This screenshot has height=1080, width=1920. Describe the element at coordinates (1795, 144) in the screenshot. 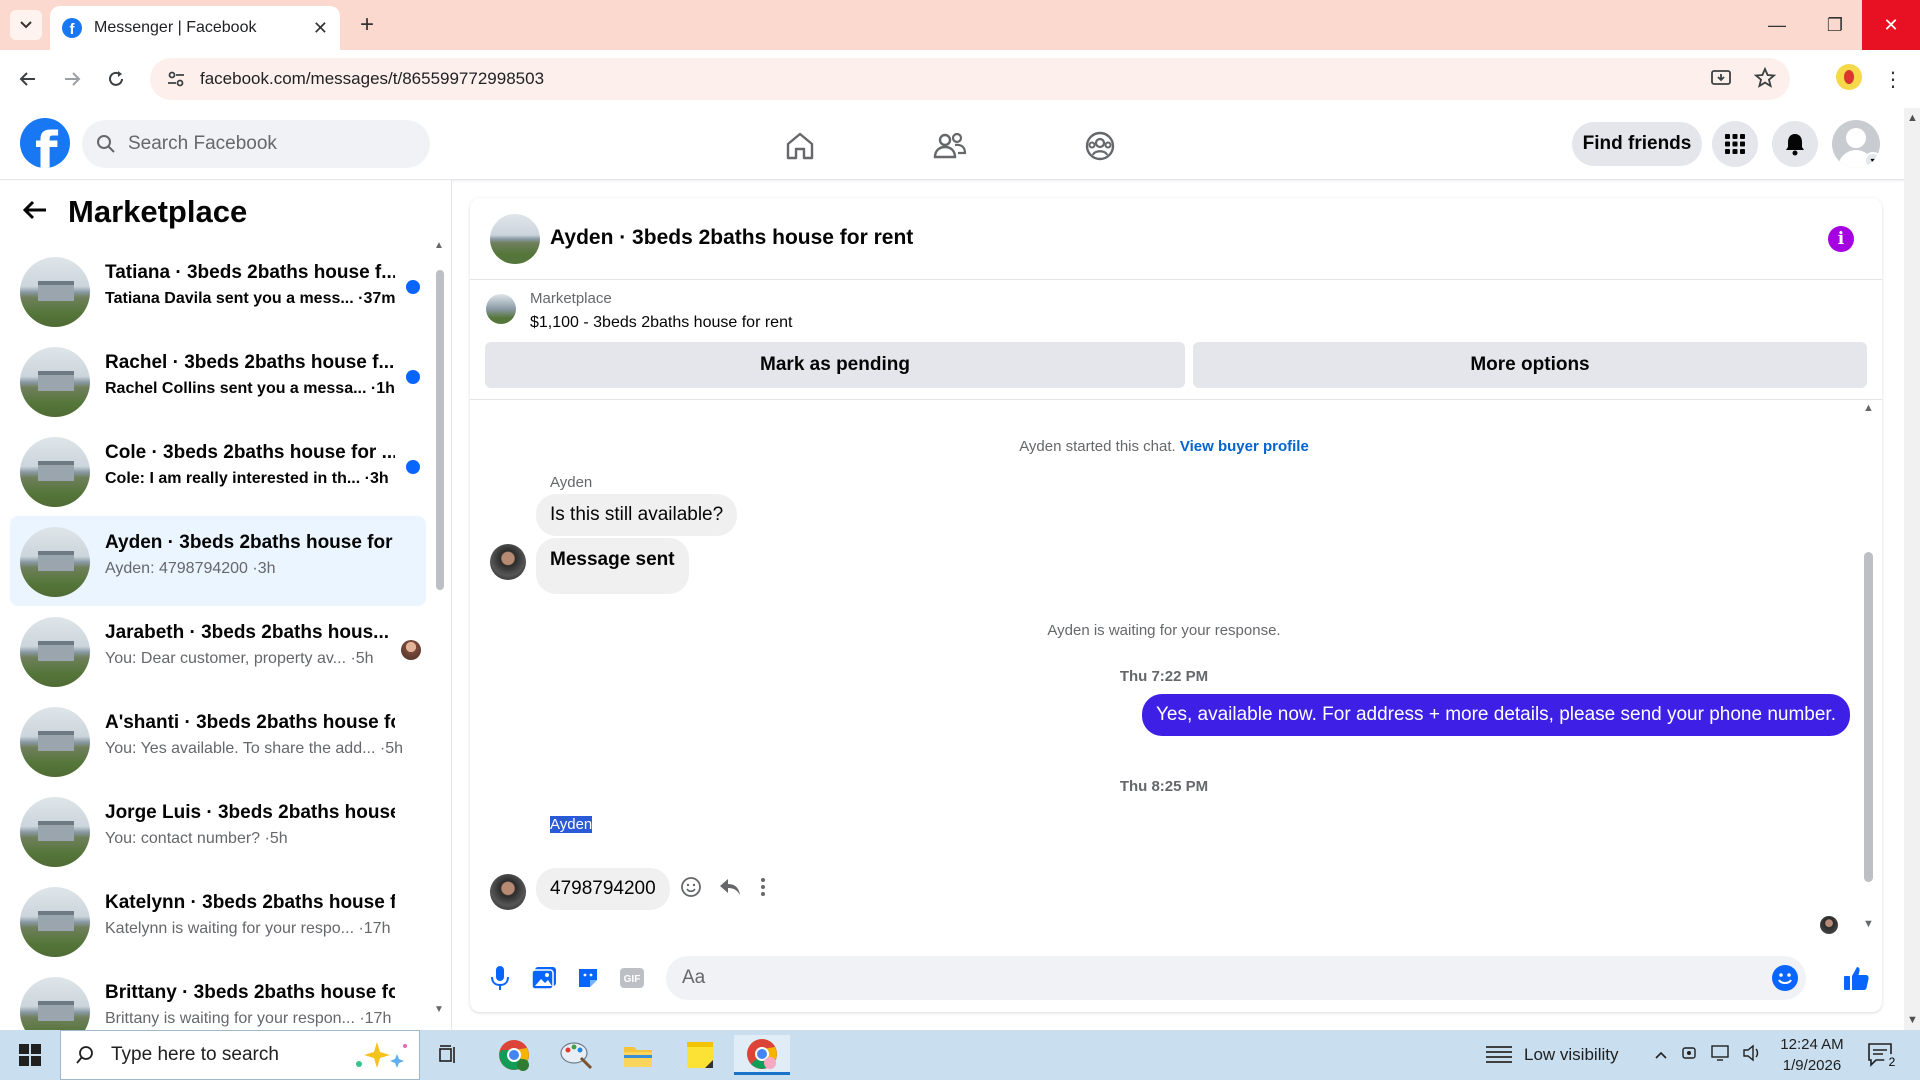

I see `notifications-bell-icon` at that location.